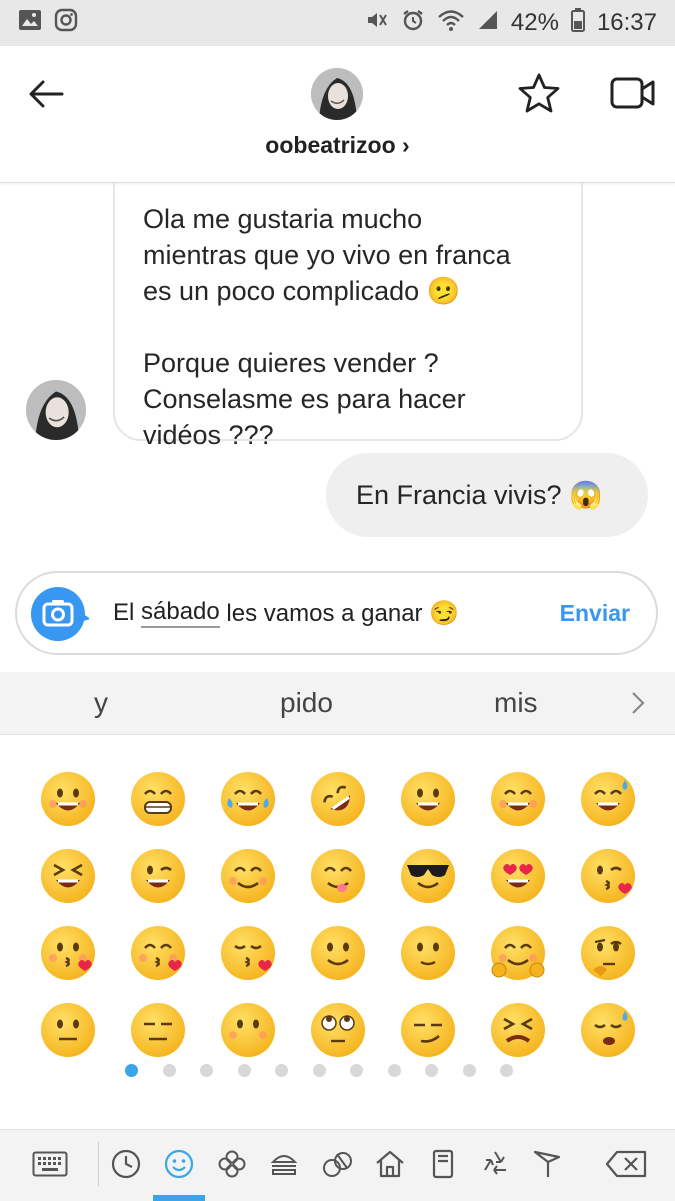 This screenshot has width=675, height=1201. What do you see at coordinates (595, 613) in the screenshot?
I see `send-button: Enviar` at bounding box center [595, 613].